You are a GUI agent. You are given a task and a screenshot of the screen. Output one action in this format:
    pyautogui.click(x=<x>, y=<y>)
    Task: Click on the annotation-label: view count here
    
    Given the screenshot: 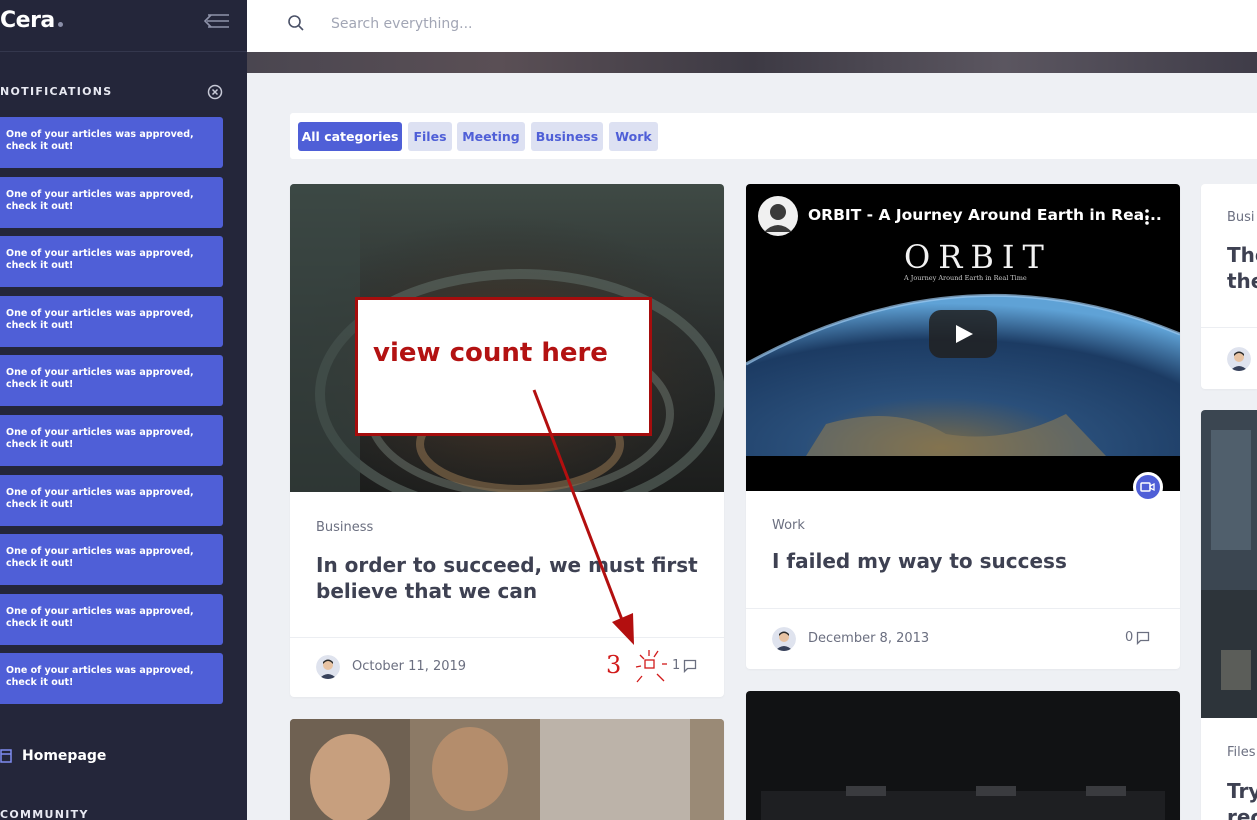 What is the action you would take?
    pyautogui.click(x=490, y=353)
    